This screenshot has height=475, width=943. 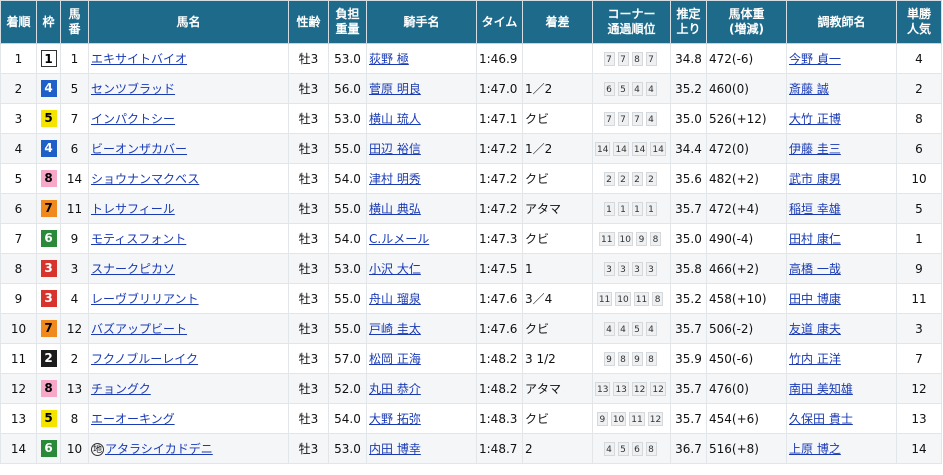 What do you see at coordinates (815, 239) in the screenshot?
I see `trainer-name-link: 田村 康仁` at bounding box center [815, 239].